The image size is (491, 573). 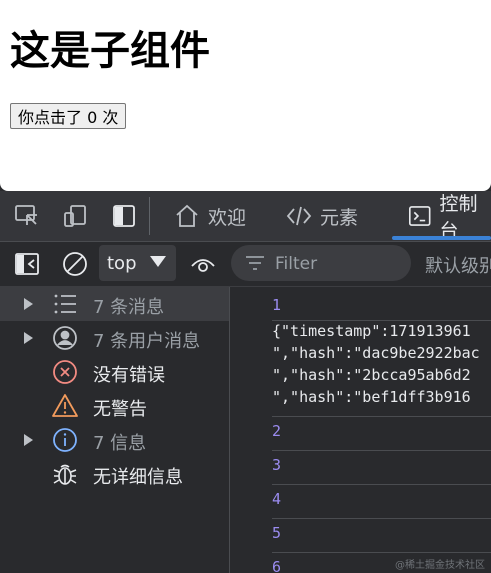 I want to click on tab-elements-label: 元素, so click(x=339, y=217).